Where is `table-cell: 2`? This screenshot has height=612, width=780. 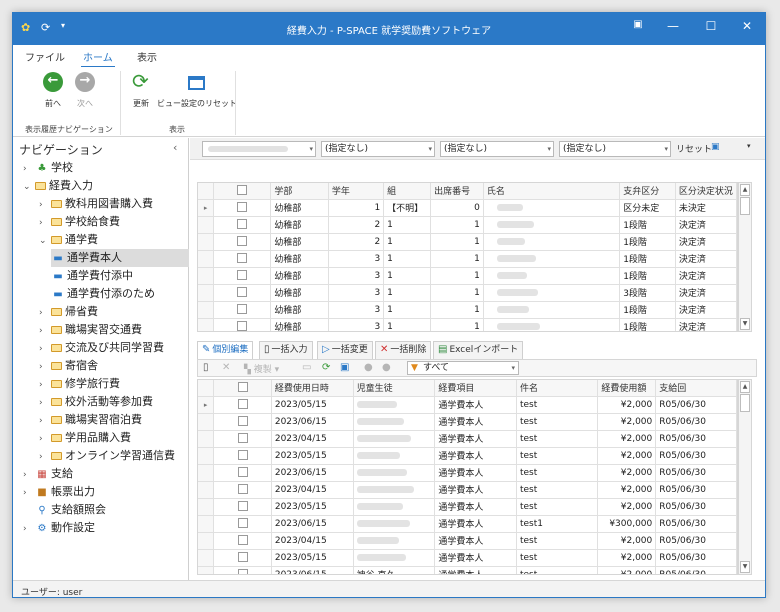 table-cell: 2 is located at coordinates (356, 242).